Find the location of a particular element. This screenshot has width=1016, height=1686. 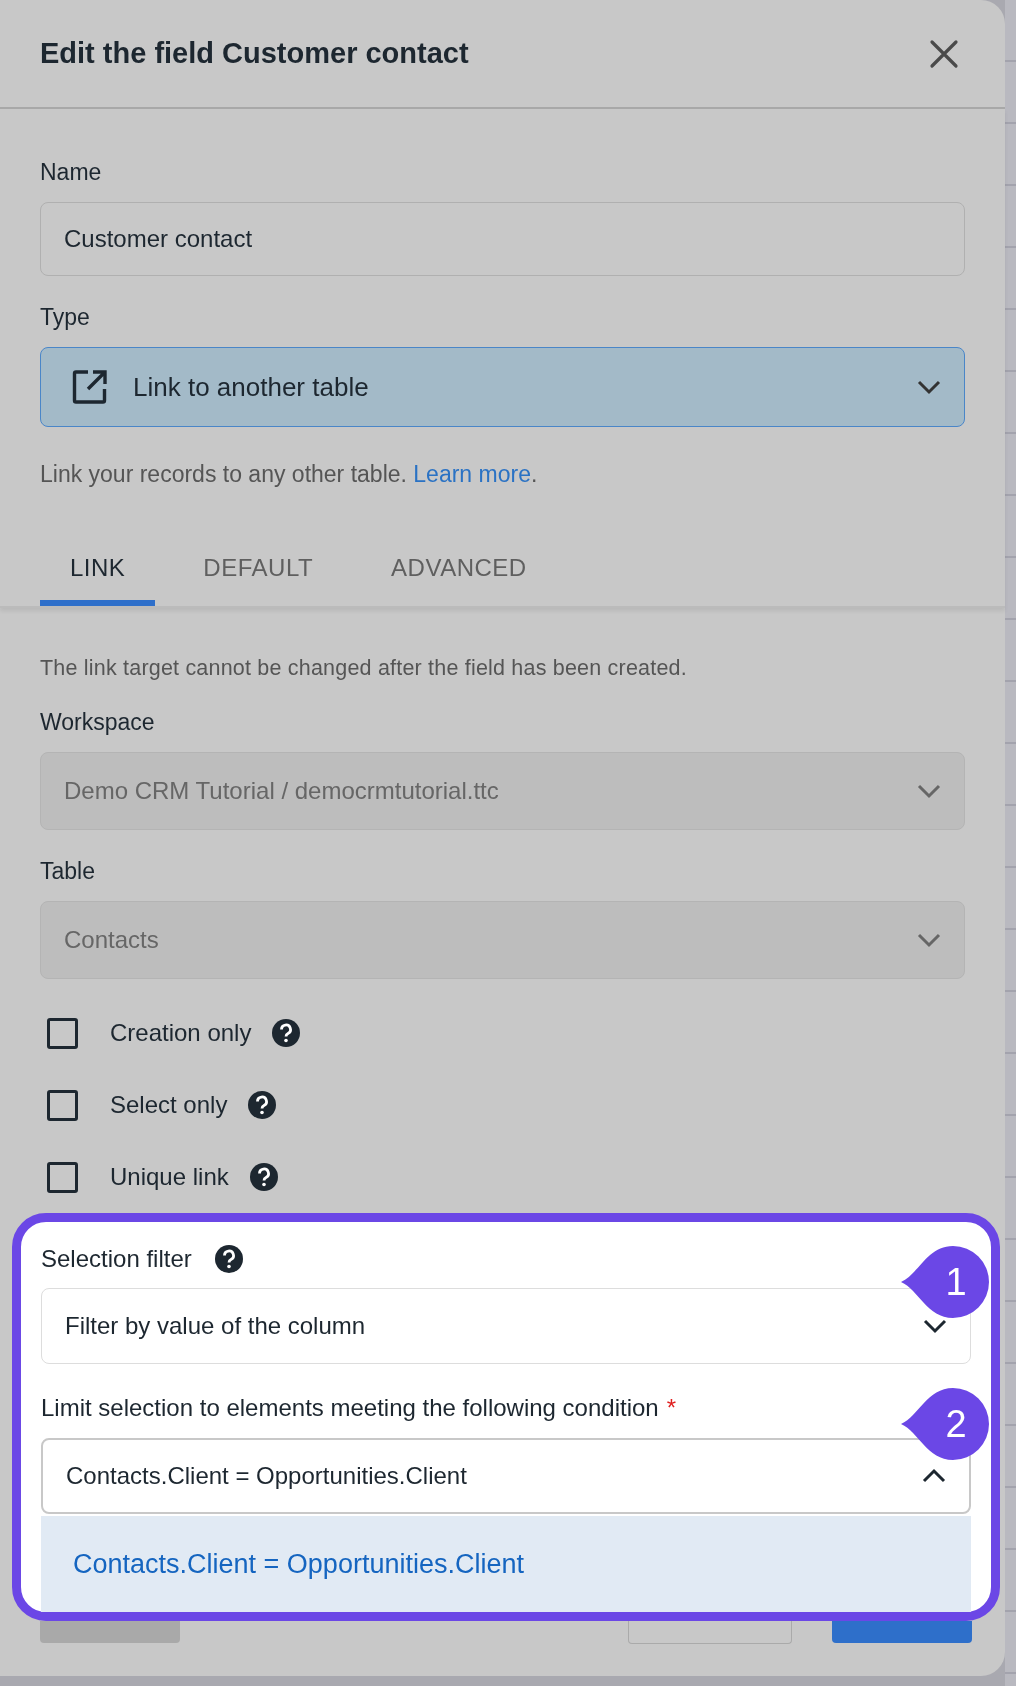

chevron-up-icon is located at coordinates (934, 1476).